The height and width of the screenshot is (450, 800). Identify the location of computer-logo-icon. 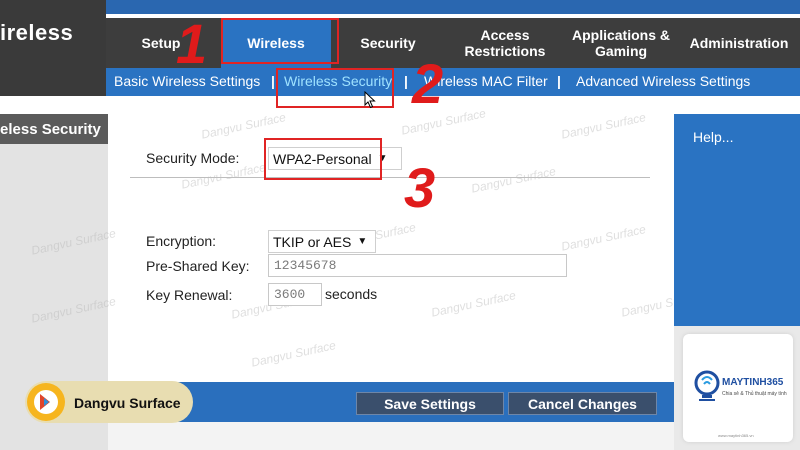
(707, 385).